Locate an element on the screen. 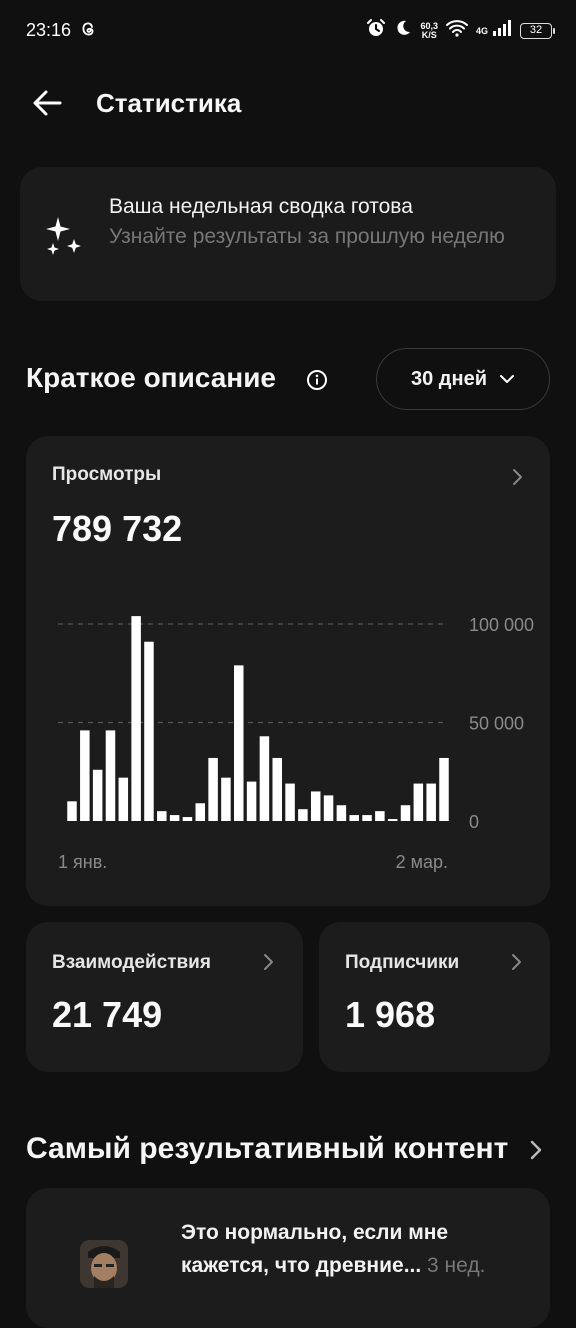 The height and width of the screenshot is (1328, 576). speed-unit: K/S is located at coordinates (429, 34).